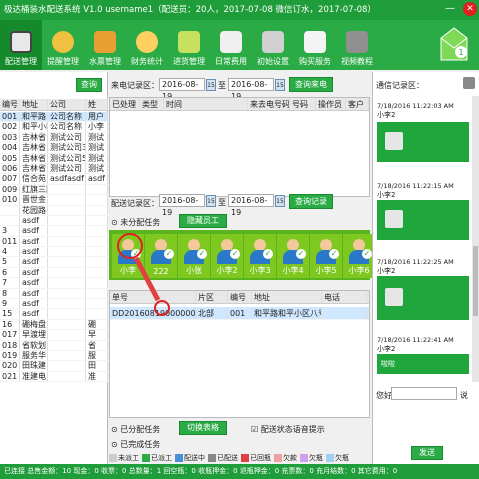 The width and height of the screenshot is (479, 479). Describe the element at coordinates (54, 127) in the screenshot. I see `table-row: 002和平小区公司名称小李` at that location.